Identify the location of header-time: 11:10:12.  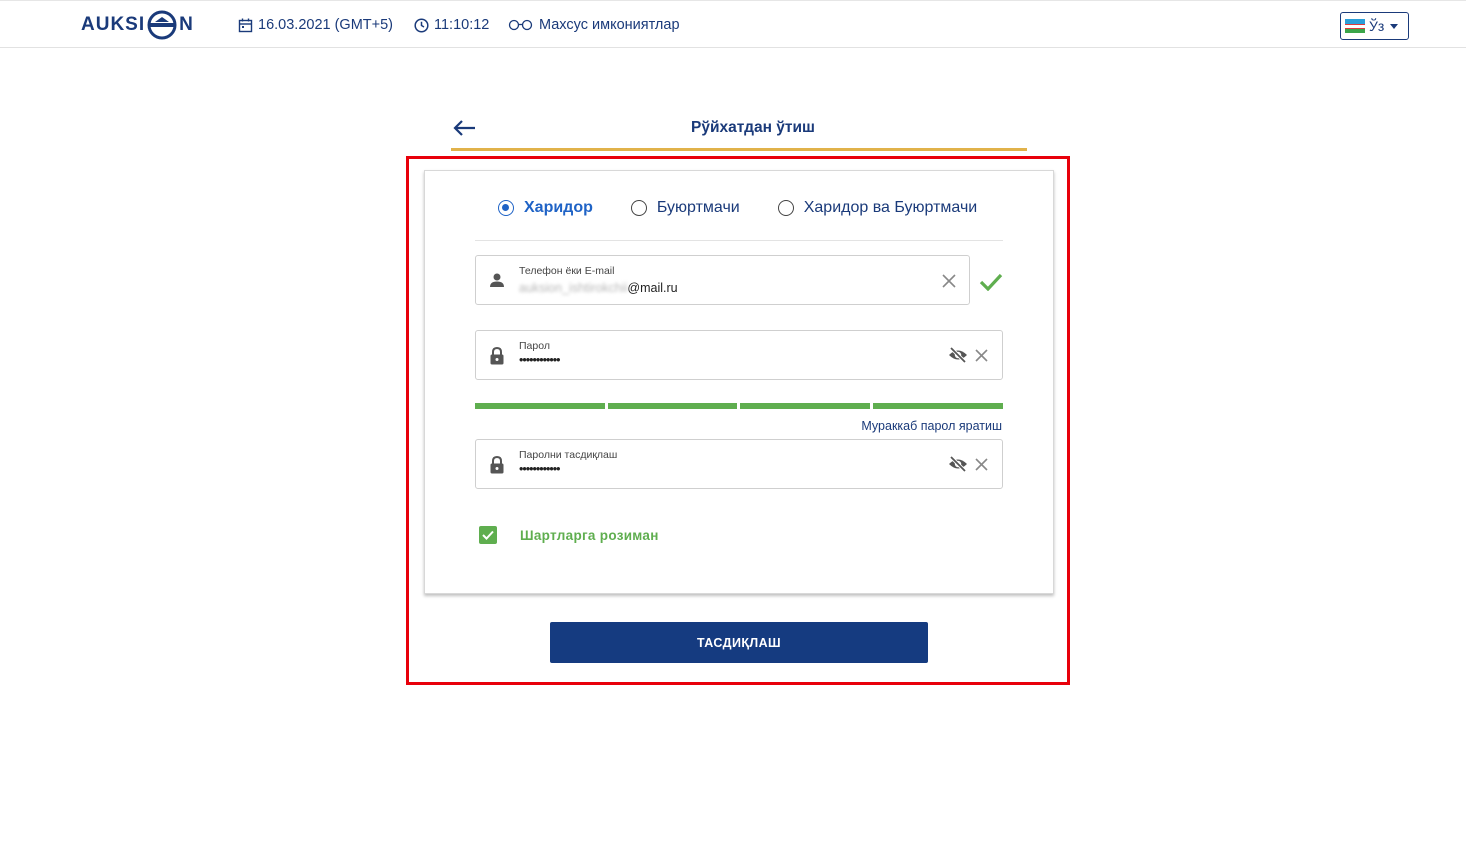
(451, 25).